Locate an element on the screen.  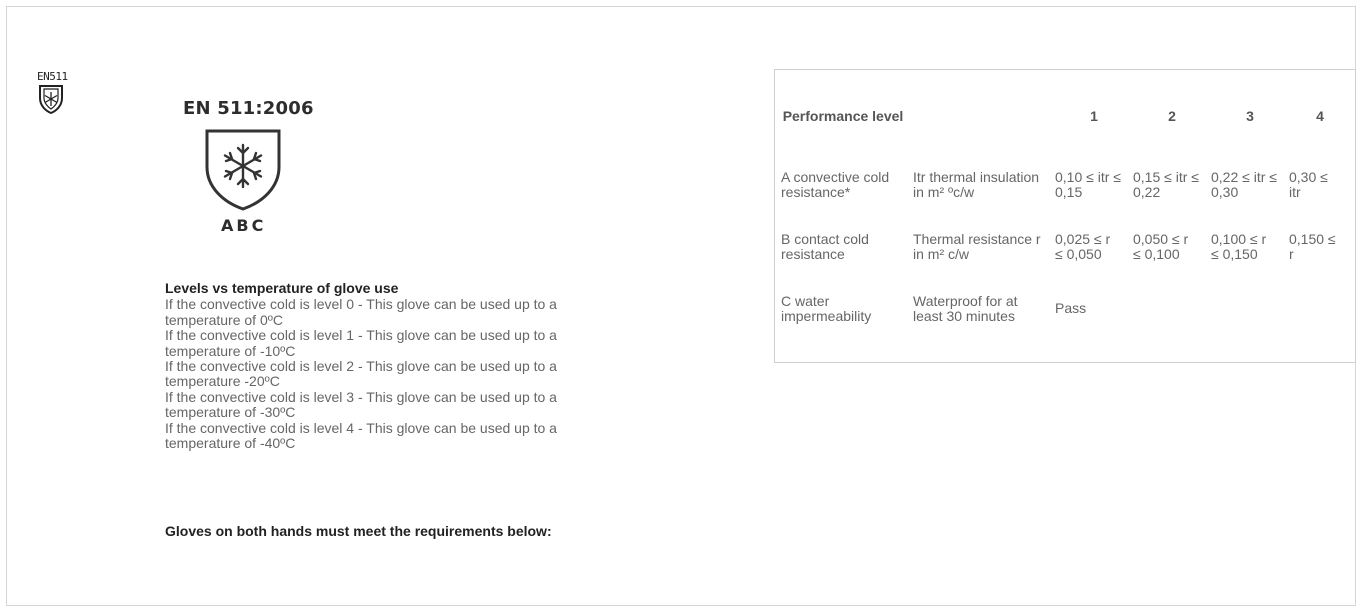
header-level: 2 is located at coordinates (1172, 116).